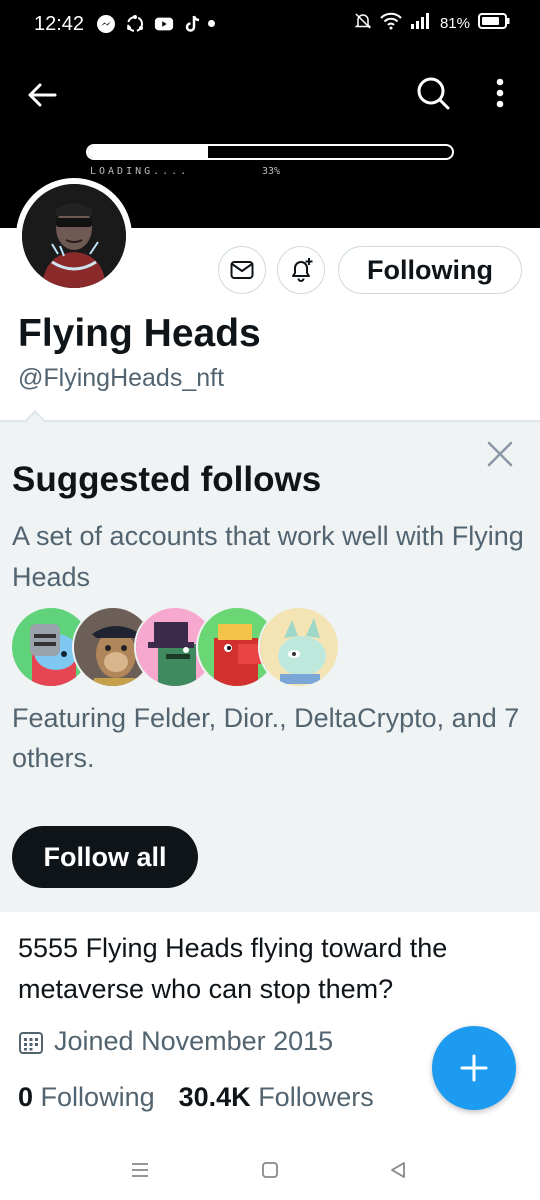 The height and width of the screenshot is (1200, 540). I want to click on loading-progress-bar, so click(270, 152).